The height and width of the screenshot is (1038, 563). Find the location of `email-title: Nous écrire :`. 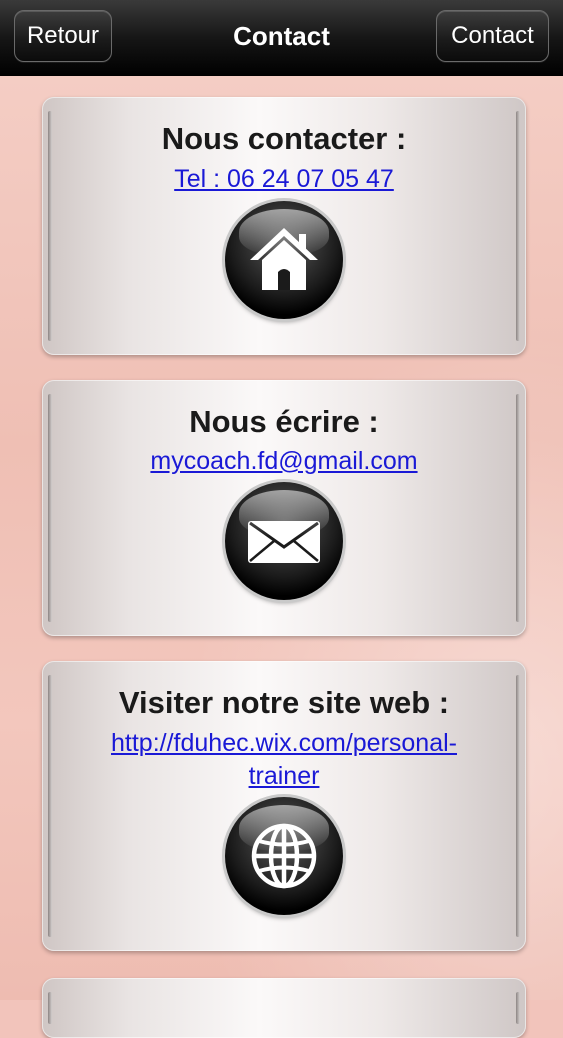

email-title: Nous écrire : is located at coordinates (284, 421).